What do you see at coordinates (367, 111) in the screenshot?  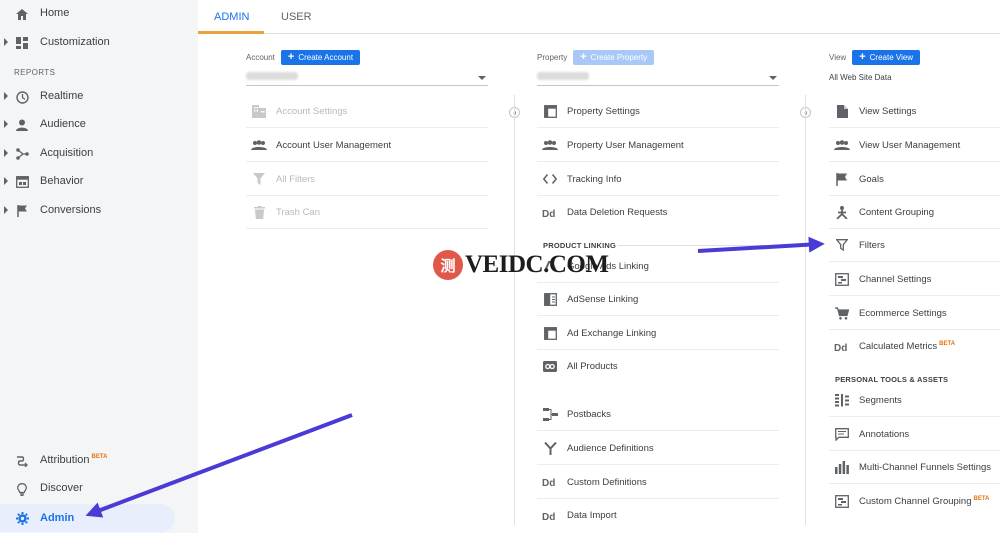 I see `account-settings-row: Account Settings` at bounding box center [367, 111].